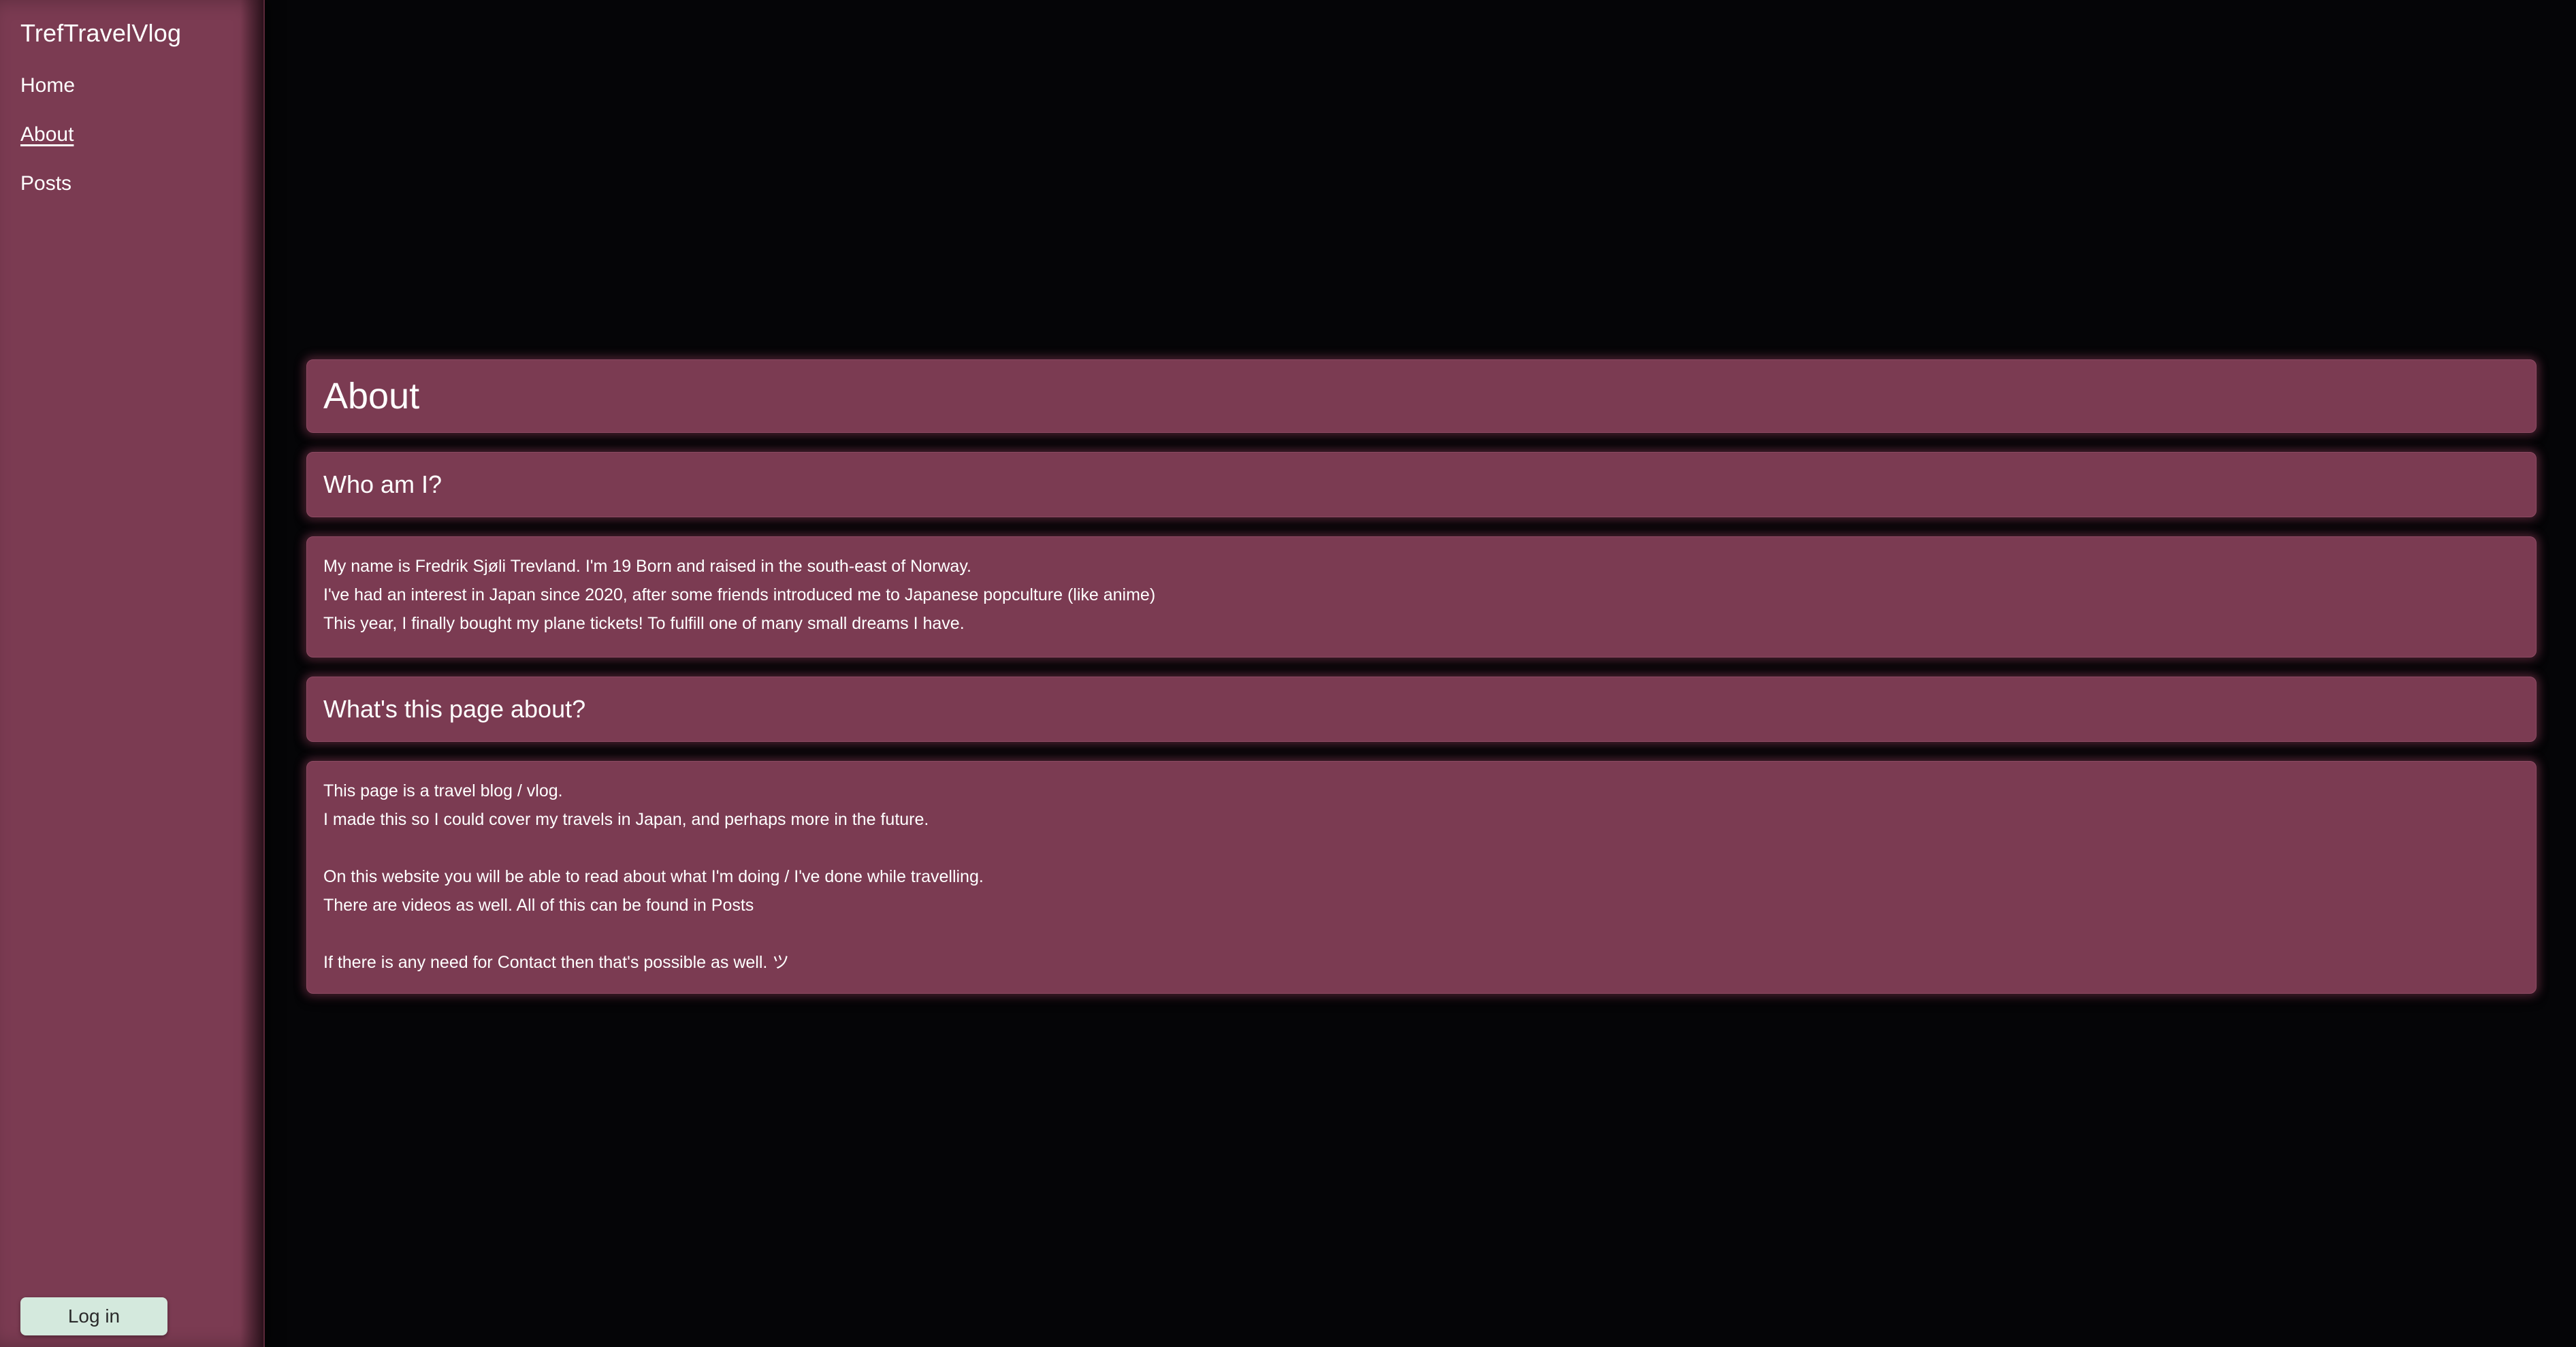  Describe the element at coordinates (1422, 710) in the screenshot. I see `section-heading-panel: What's this page about?` at that location.